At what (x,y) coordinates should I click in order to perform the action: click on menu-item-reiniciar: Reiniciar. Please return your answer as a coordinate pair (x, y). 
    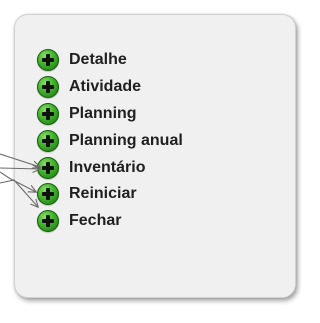
    Looking at the image, I should click on (110, 194).